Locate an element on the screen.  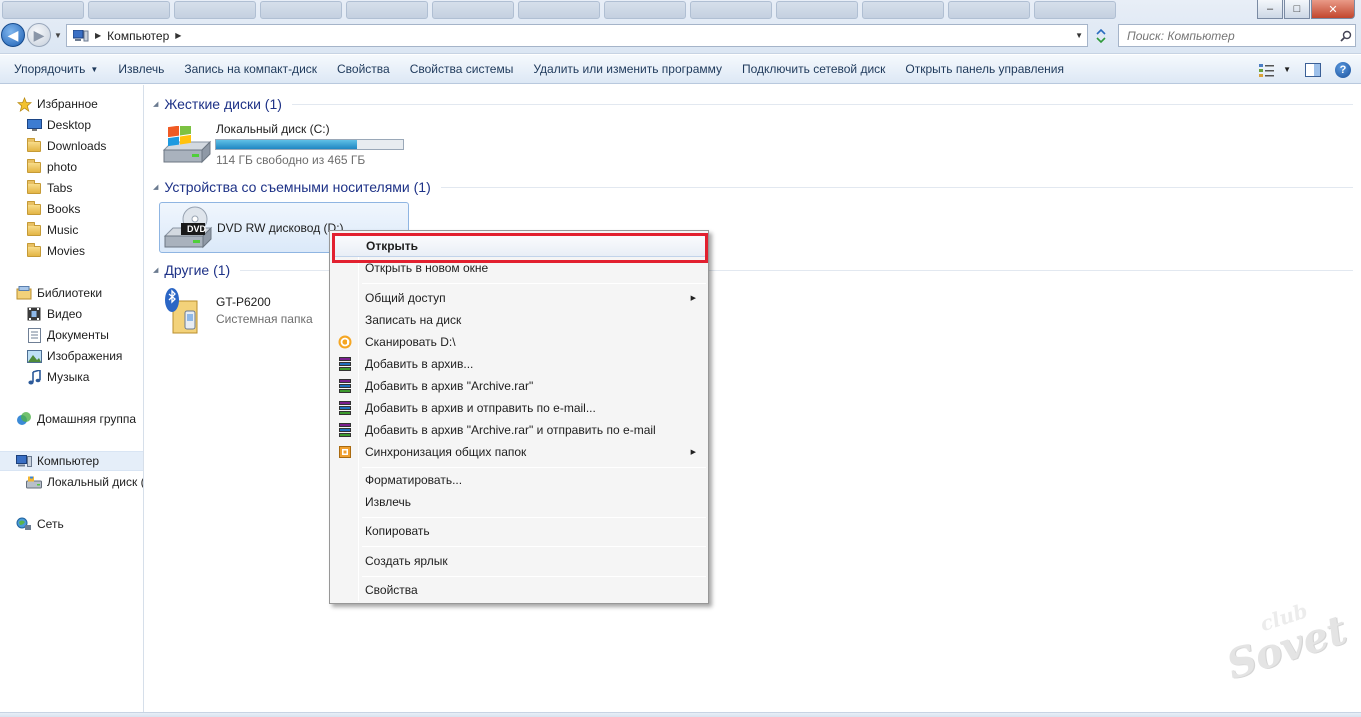
minimize-button: – is located at coordinates (1270, 9).